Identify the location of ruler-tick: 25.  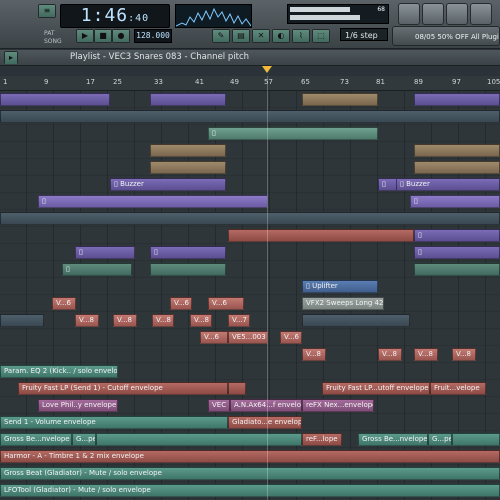
(117, 82).